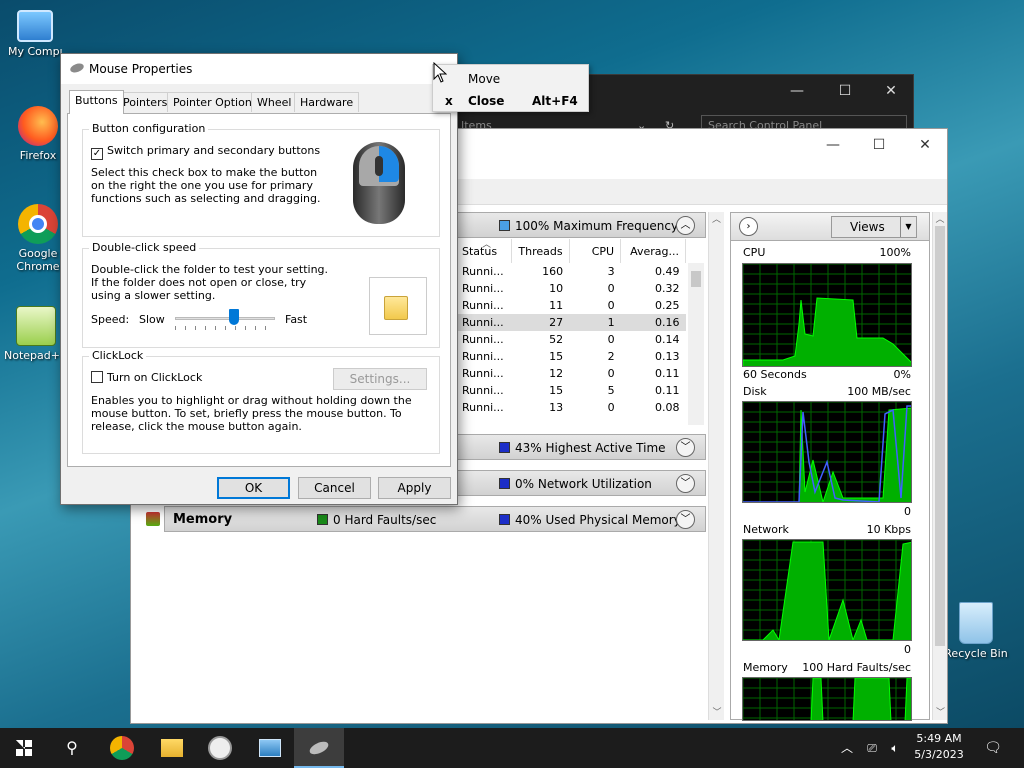  Describe the element at coordinates (504, 519) in the screenshot. I see `physical-memory-swatch` at that location.